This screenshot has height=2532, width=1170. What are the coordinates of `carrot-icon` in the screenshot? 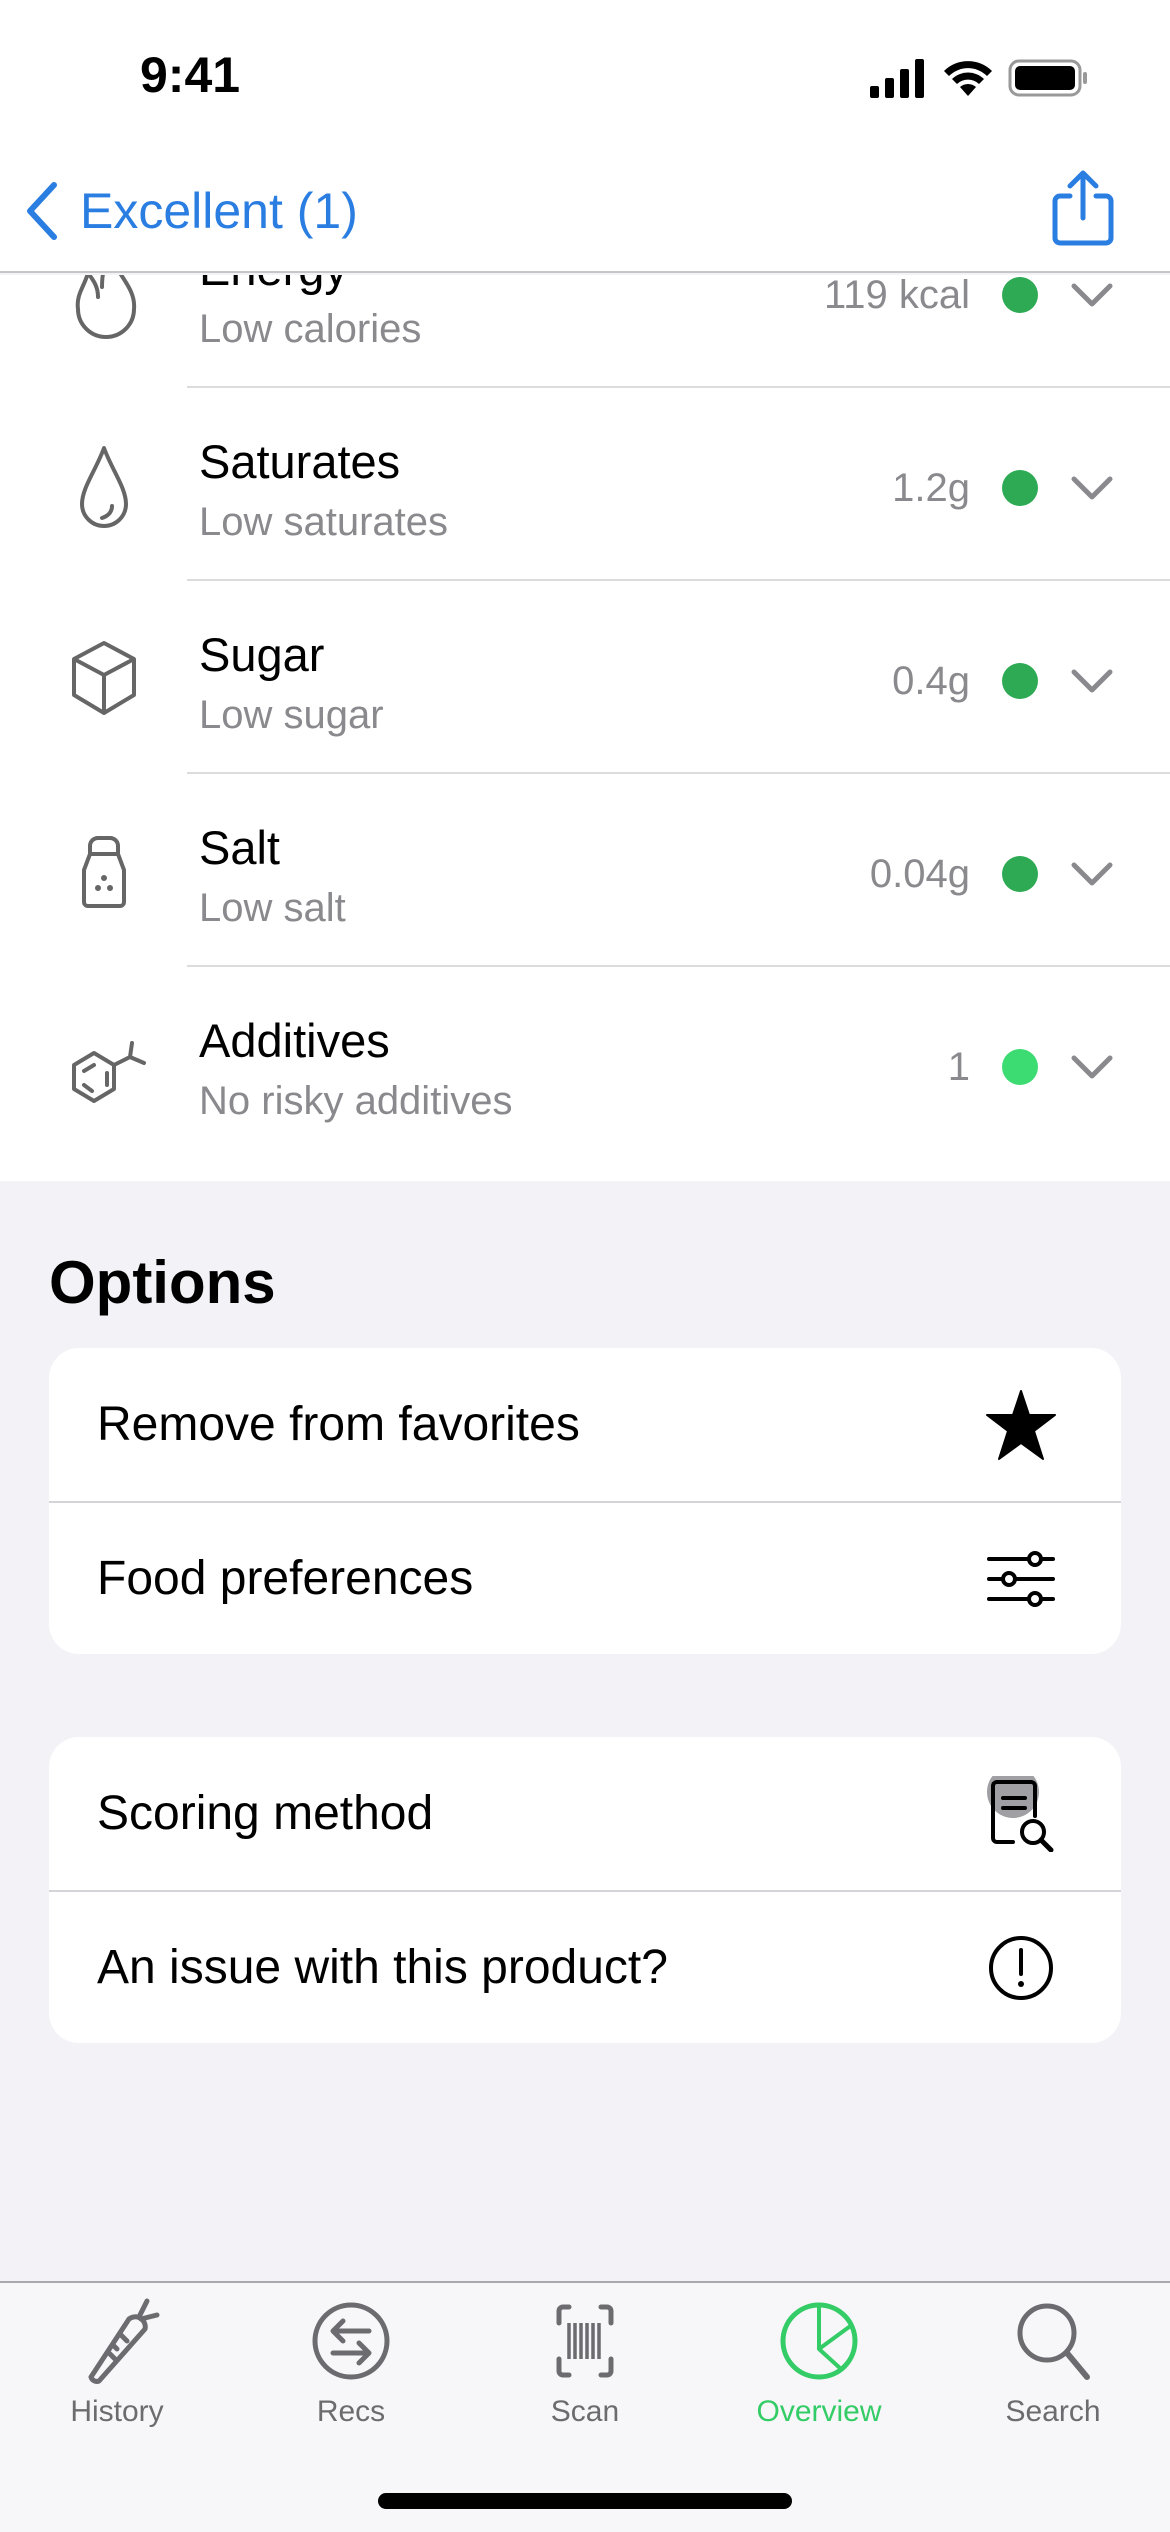 It's located at (124, 2341).